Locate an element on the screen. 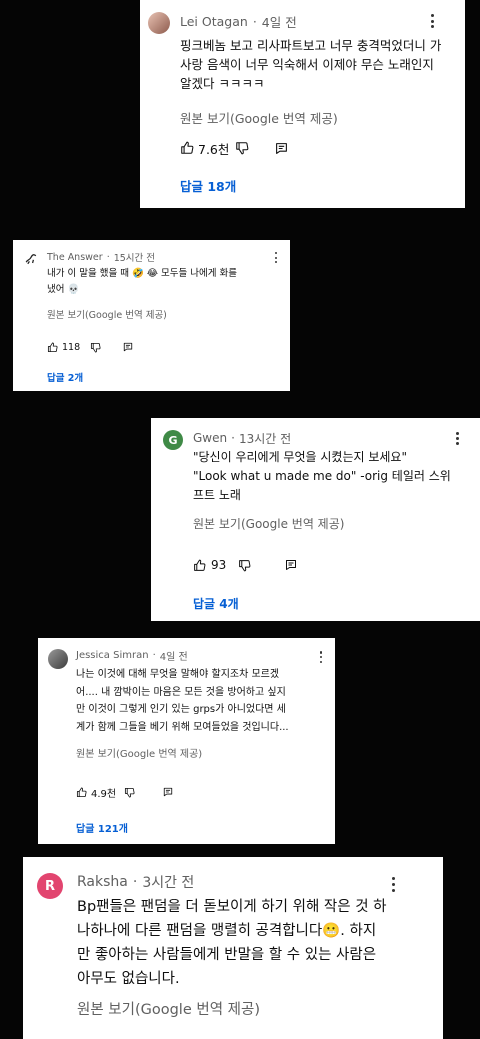  comment-actions: 7.6천 is located at coordinates (234, 148).